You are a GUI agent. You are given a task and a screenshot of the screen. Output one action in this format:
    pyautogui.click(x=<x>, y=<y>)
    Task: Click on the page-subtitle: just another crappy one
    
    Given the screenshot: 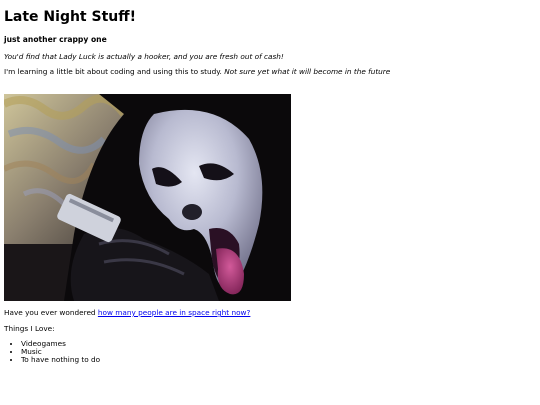 What is the action you would take?
    pyautogui.click(x=55, y=39)
    